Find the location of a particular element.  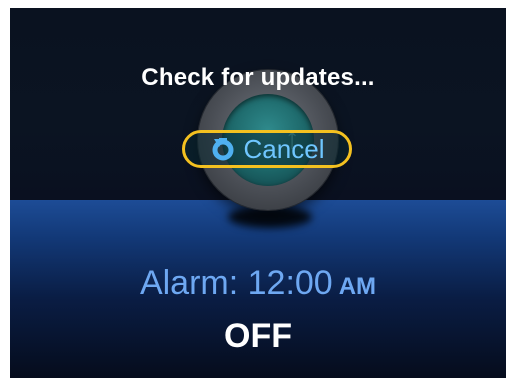

cancel-button: Cancel is located at coordinates (267, 149).